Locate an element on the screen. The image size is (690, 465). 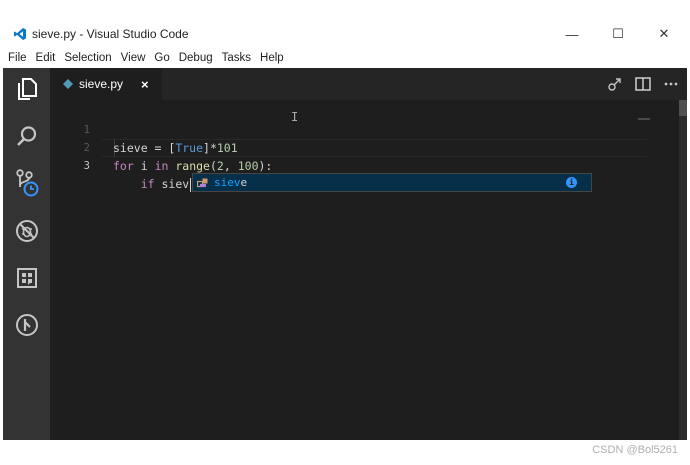
code-token: i is located at coordinates (144, 166).